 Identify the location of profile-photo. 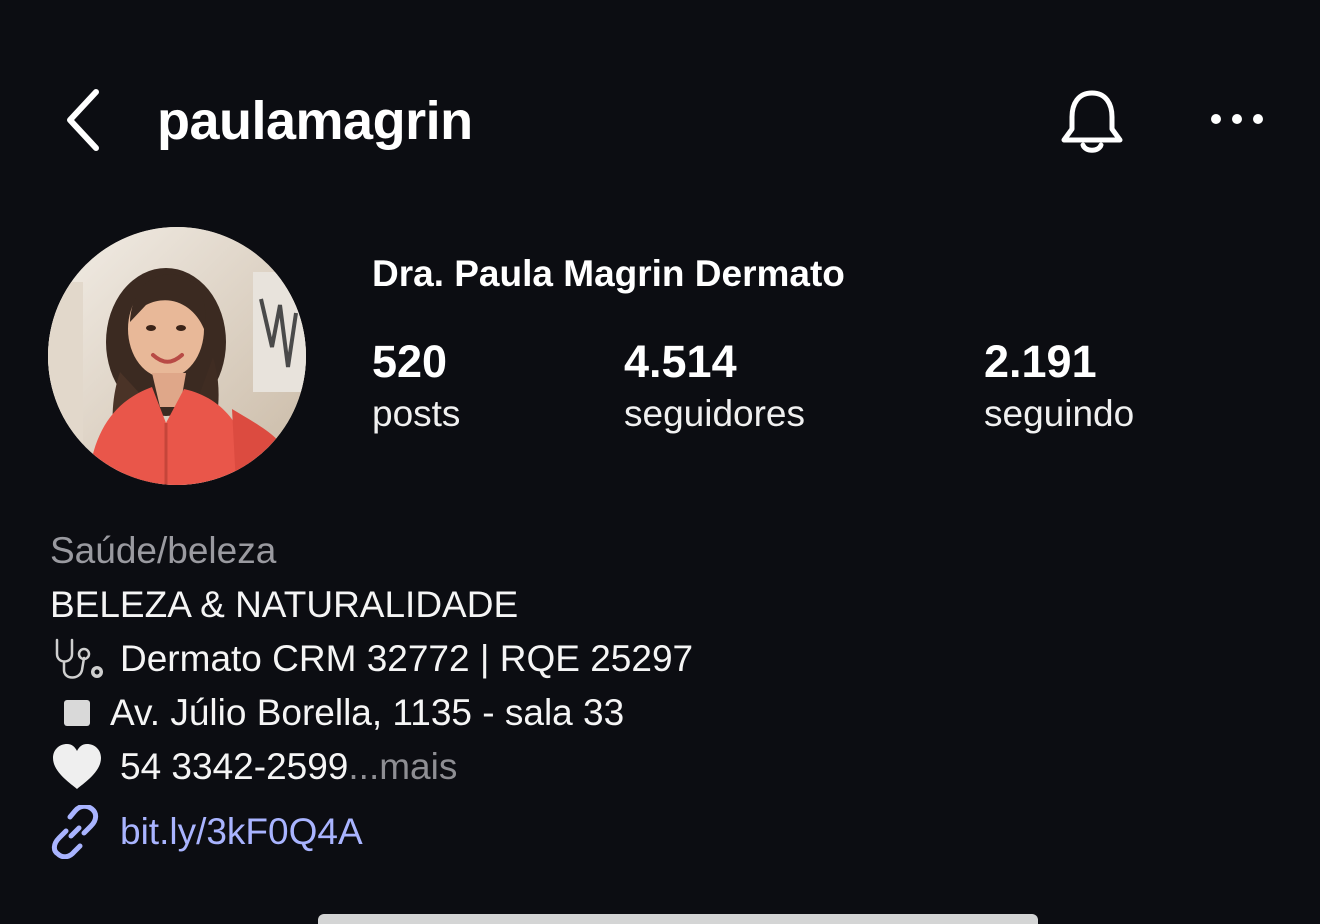
(177, 356).